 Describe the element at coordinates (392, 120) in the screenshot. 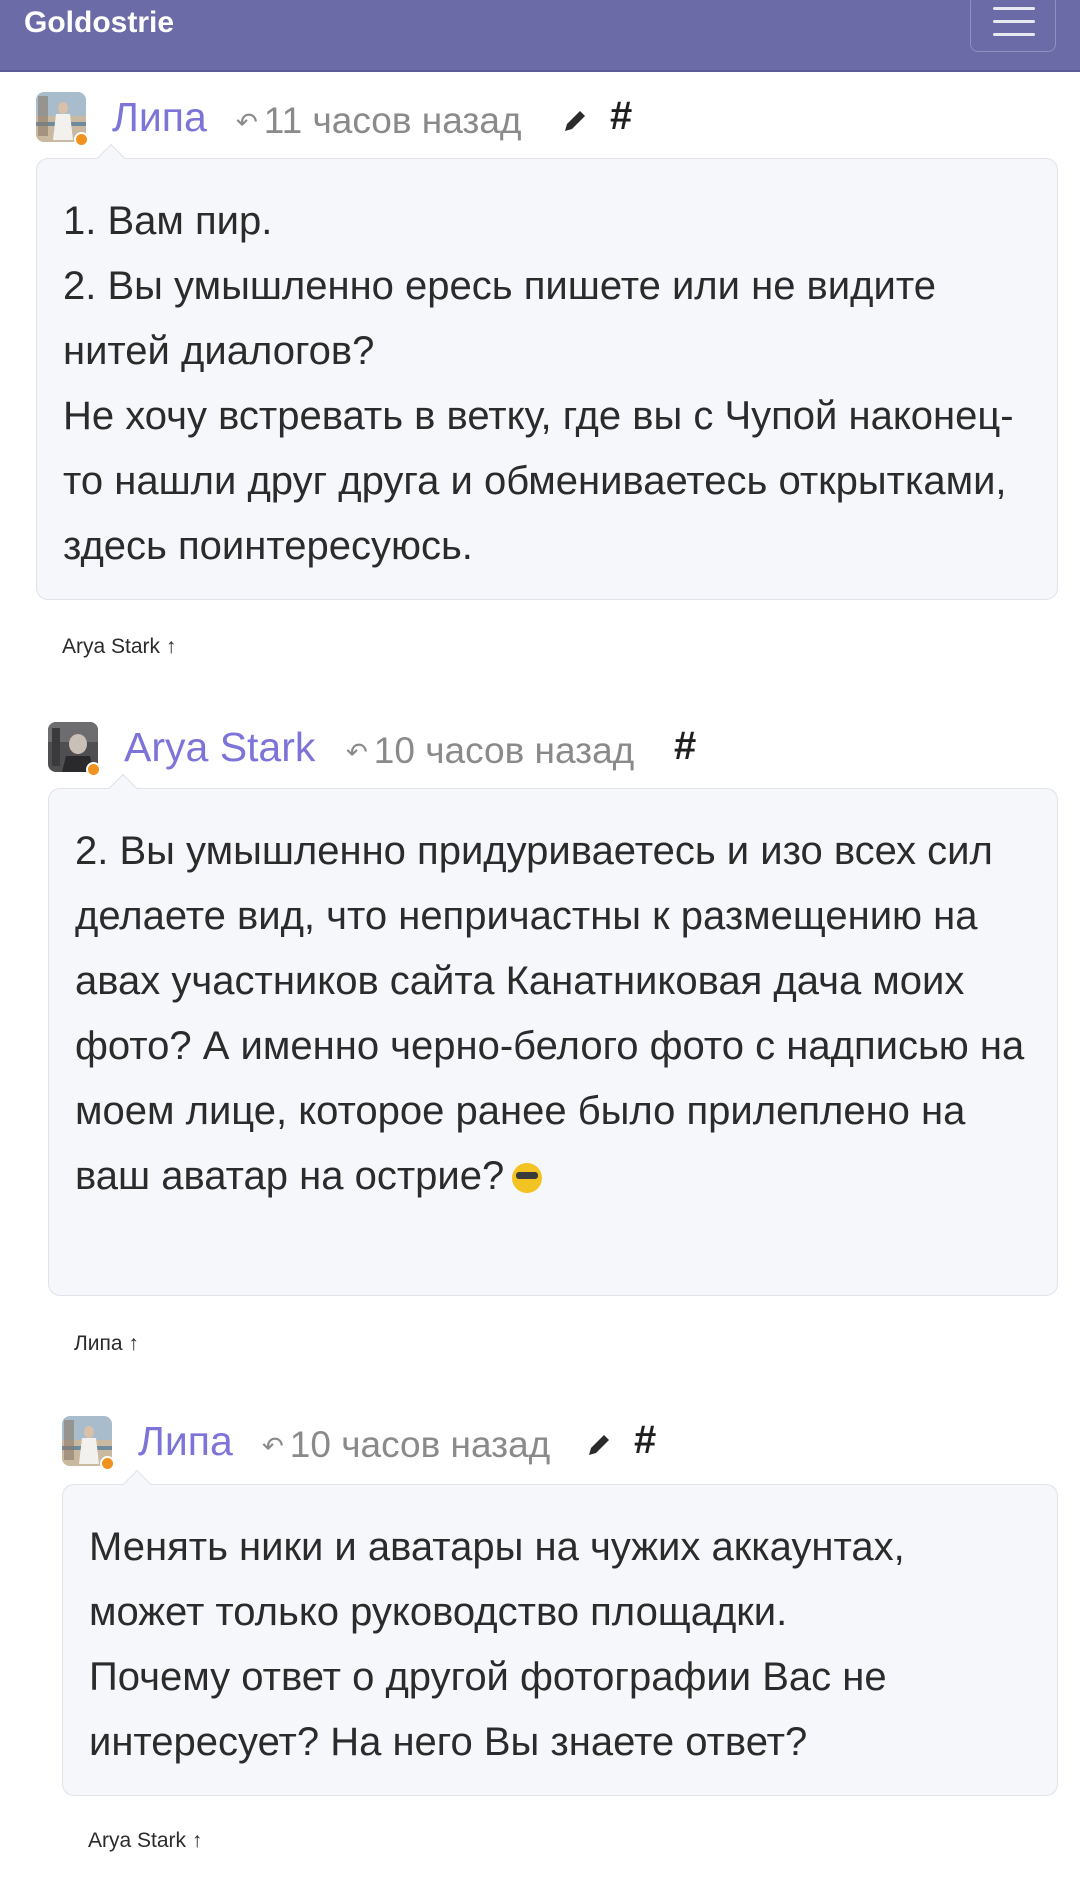

I see `timestamp-text: 11 часов назад` at that location.